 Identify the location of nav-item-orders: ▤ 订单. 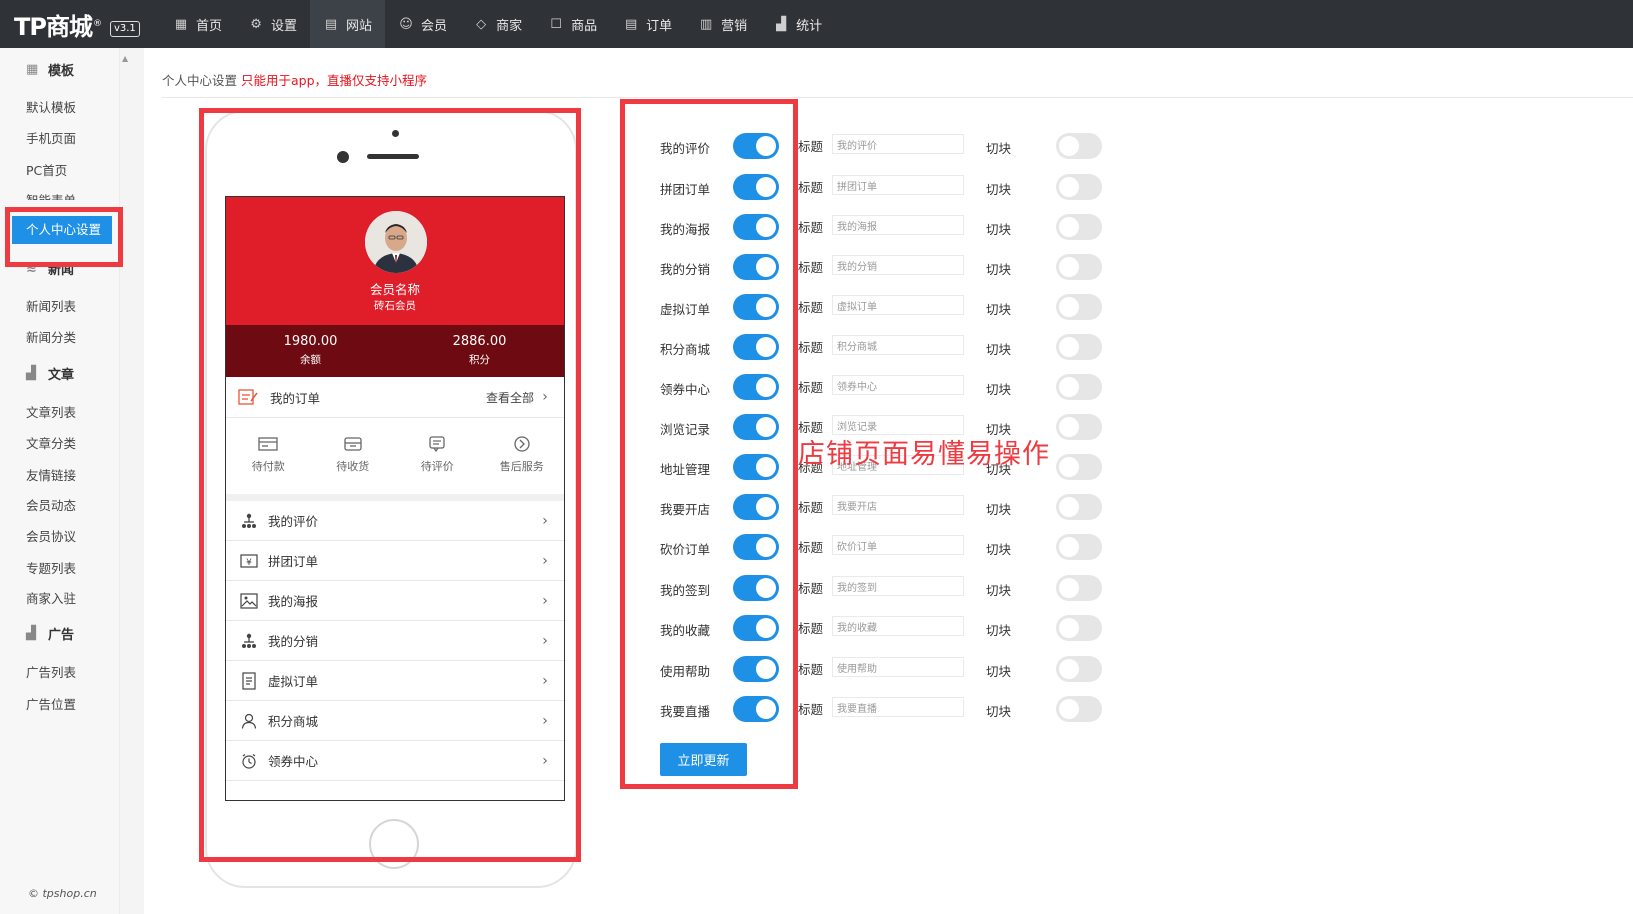
(647, 24).